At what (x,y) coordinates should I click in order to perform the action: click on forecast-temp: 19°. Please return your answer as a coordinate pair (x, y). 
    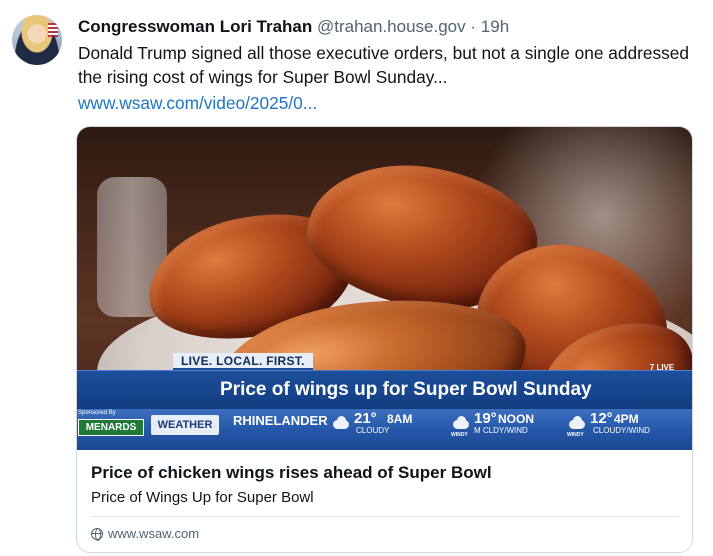
    Looking at the image, I should click on (485, 418).